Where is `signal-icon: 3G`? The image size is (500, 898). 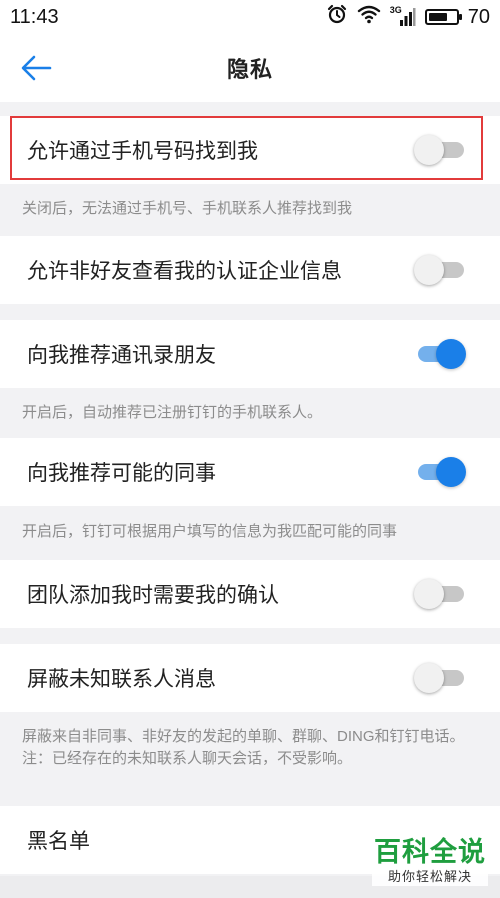
signal-icon: 3G is located at coordinates (403, 16).